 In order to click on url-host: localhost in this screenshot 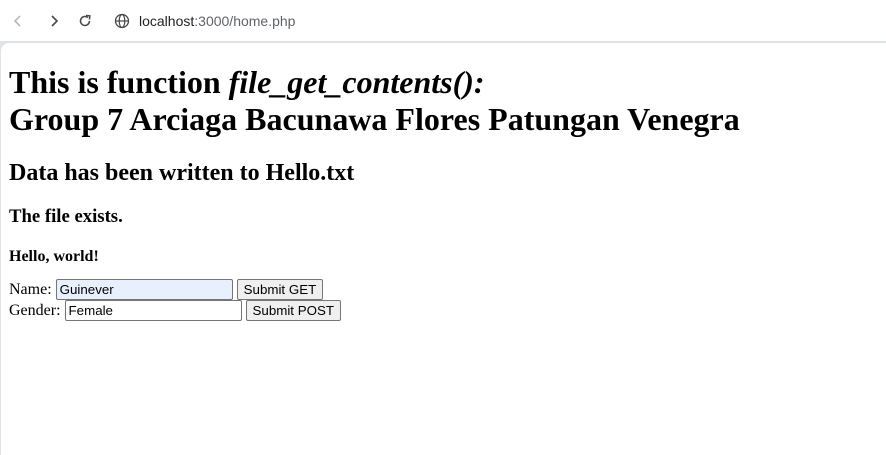, I will do `click(167, 20)`.